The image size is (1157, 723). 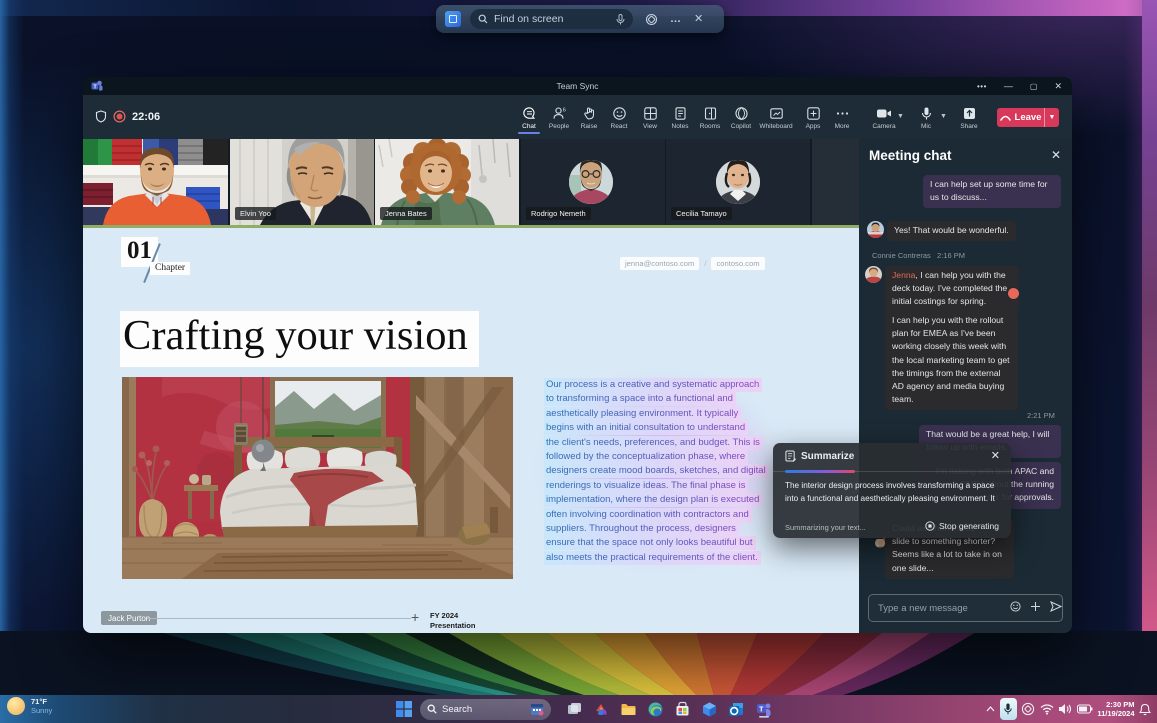 I want to click on svg-text: 6, so click(x=563, y=110).